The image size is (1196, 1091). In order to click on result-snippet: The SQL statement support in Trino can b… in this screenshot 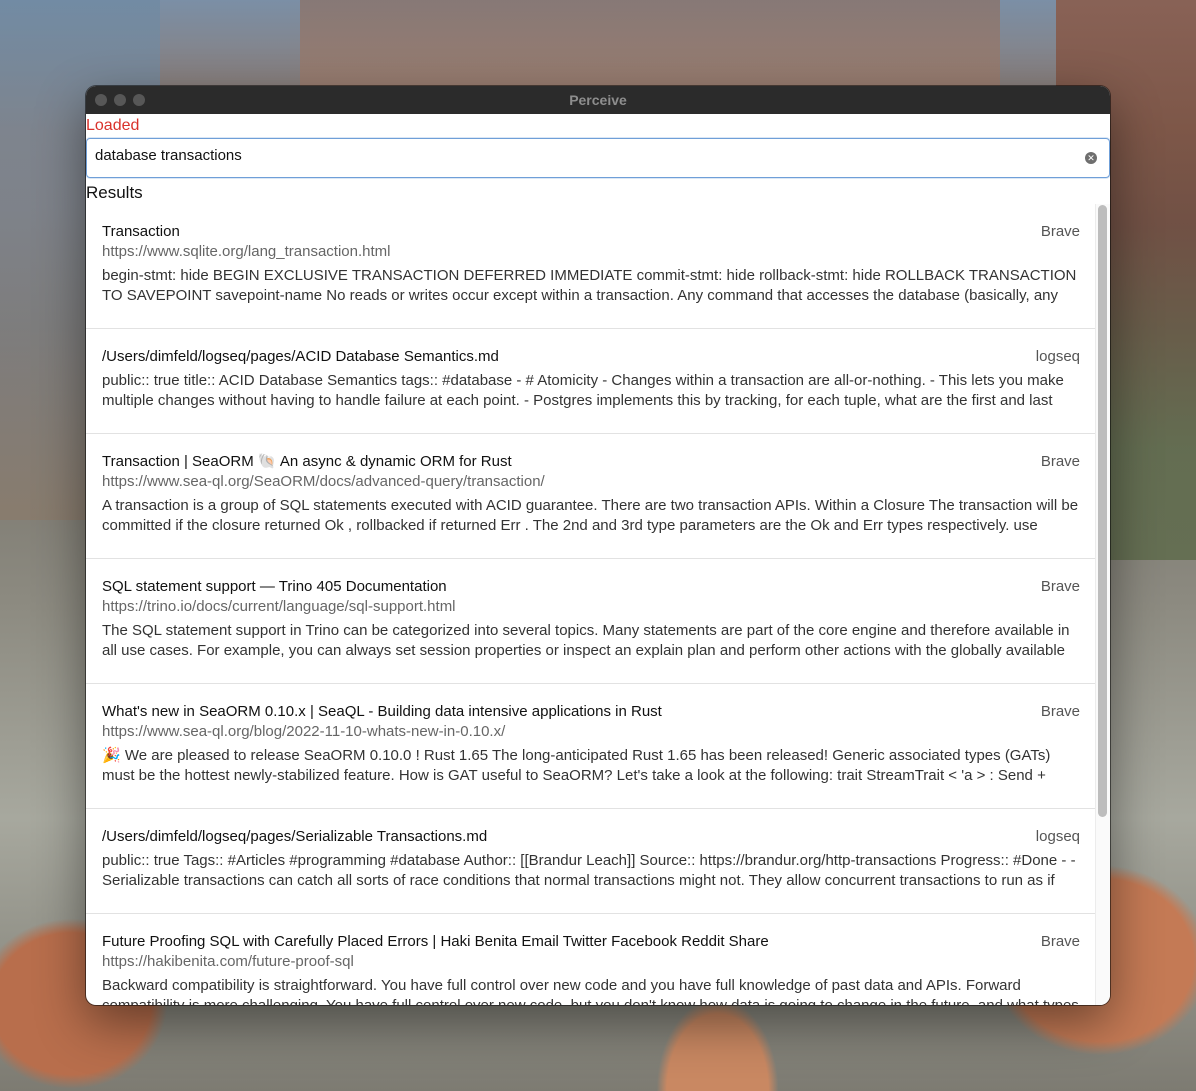, I will do `click(586, 640)`.